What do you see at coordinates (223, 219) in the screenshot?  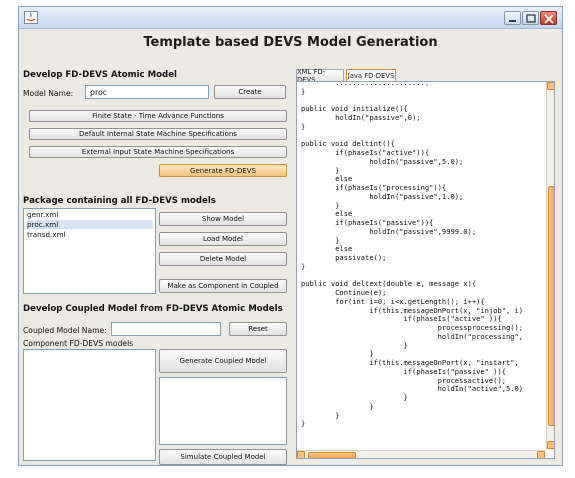 I see `show-model-button: Show Model` at bounding box center [223, 219].